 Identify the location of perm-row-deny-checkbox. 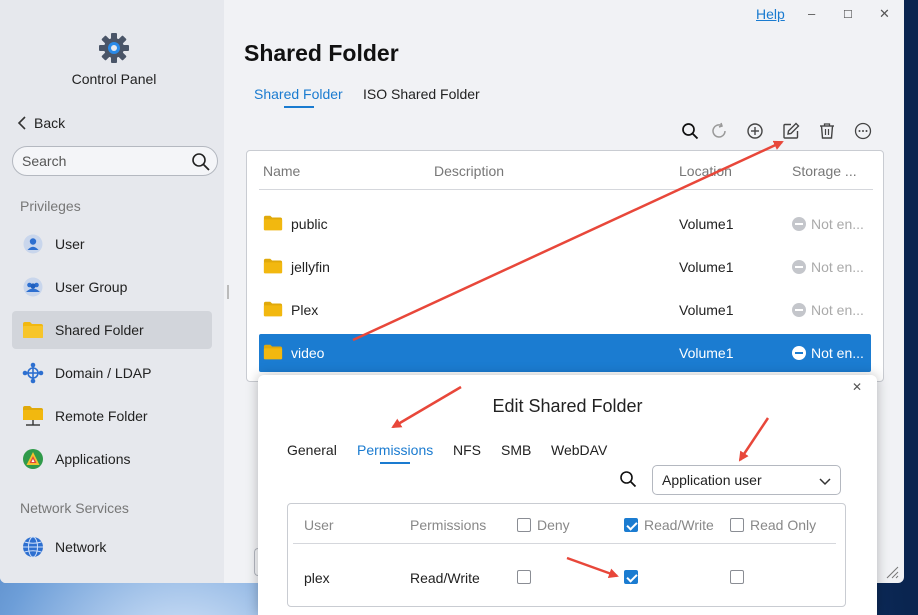
(524, 577).